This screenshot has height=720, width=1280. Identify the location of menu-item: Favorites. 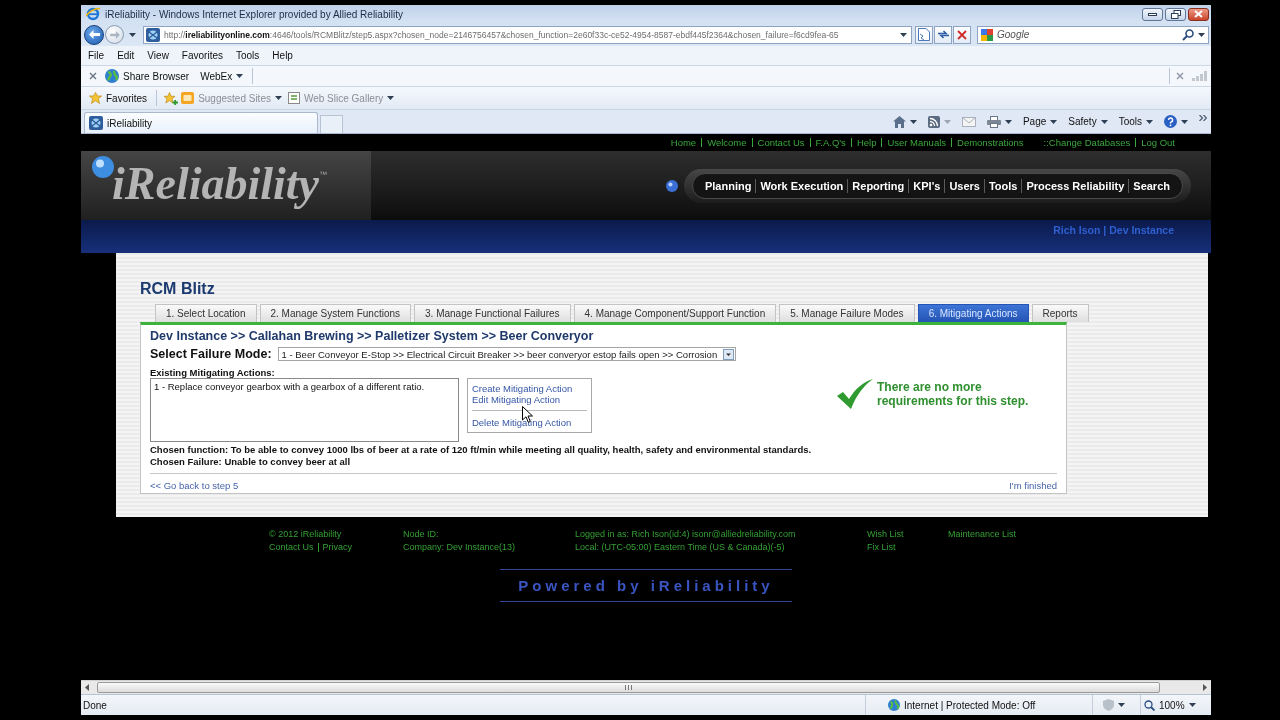
(201, 55).